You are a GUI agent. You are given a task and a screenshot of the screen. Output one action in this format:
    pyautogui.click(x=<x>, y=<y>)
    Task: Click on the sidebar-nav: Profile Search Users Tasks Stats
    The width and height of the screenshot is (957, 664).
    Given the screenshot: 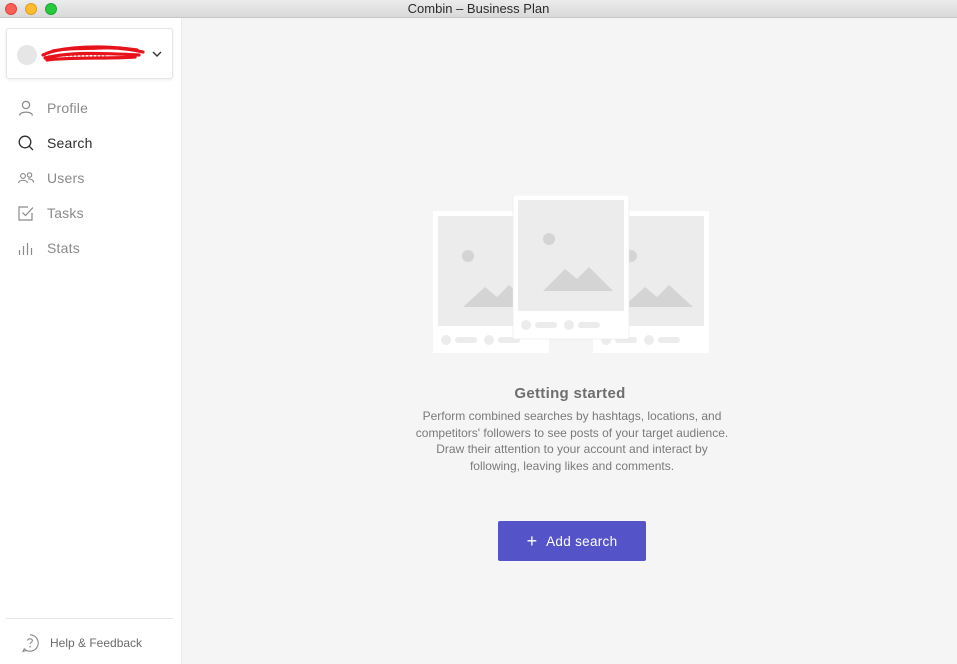 What is the action you would take?
    pyautogui.click(x=91, y=177)
    